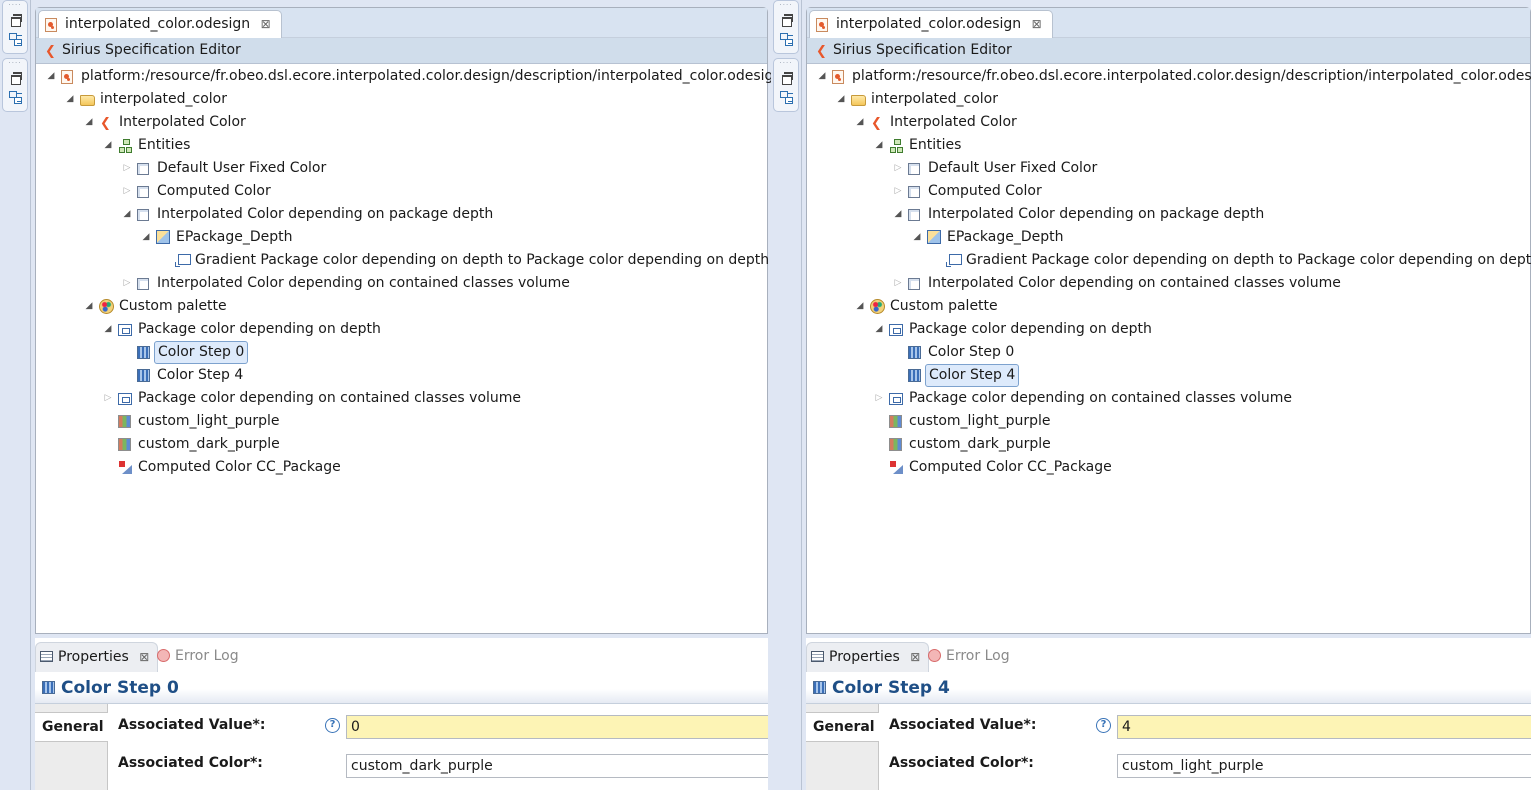 Image resolution: width=1531 pixels, height=790 pixels. Describe the element at coordinates (557, 727) in the screenshot. I see `associated-value-input: 0` at that location.